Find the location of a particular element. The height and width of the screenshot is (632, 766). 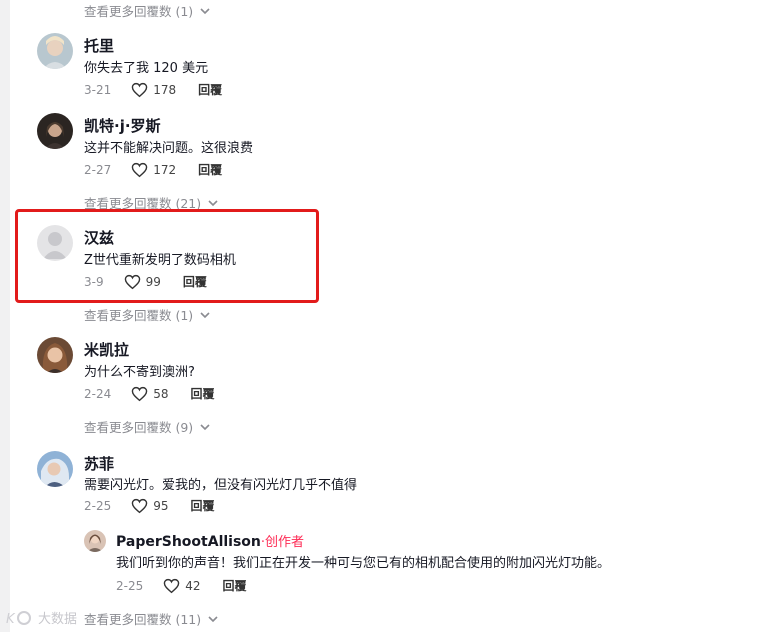

like-button: 42 is located at coordinates (182, 586).